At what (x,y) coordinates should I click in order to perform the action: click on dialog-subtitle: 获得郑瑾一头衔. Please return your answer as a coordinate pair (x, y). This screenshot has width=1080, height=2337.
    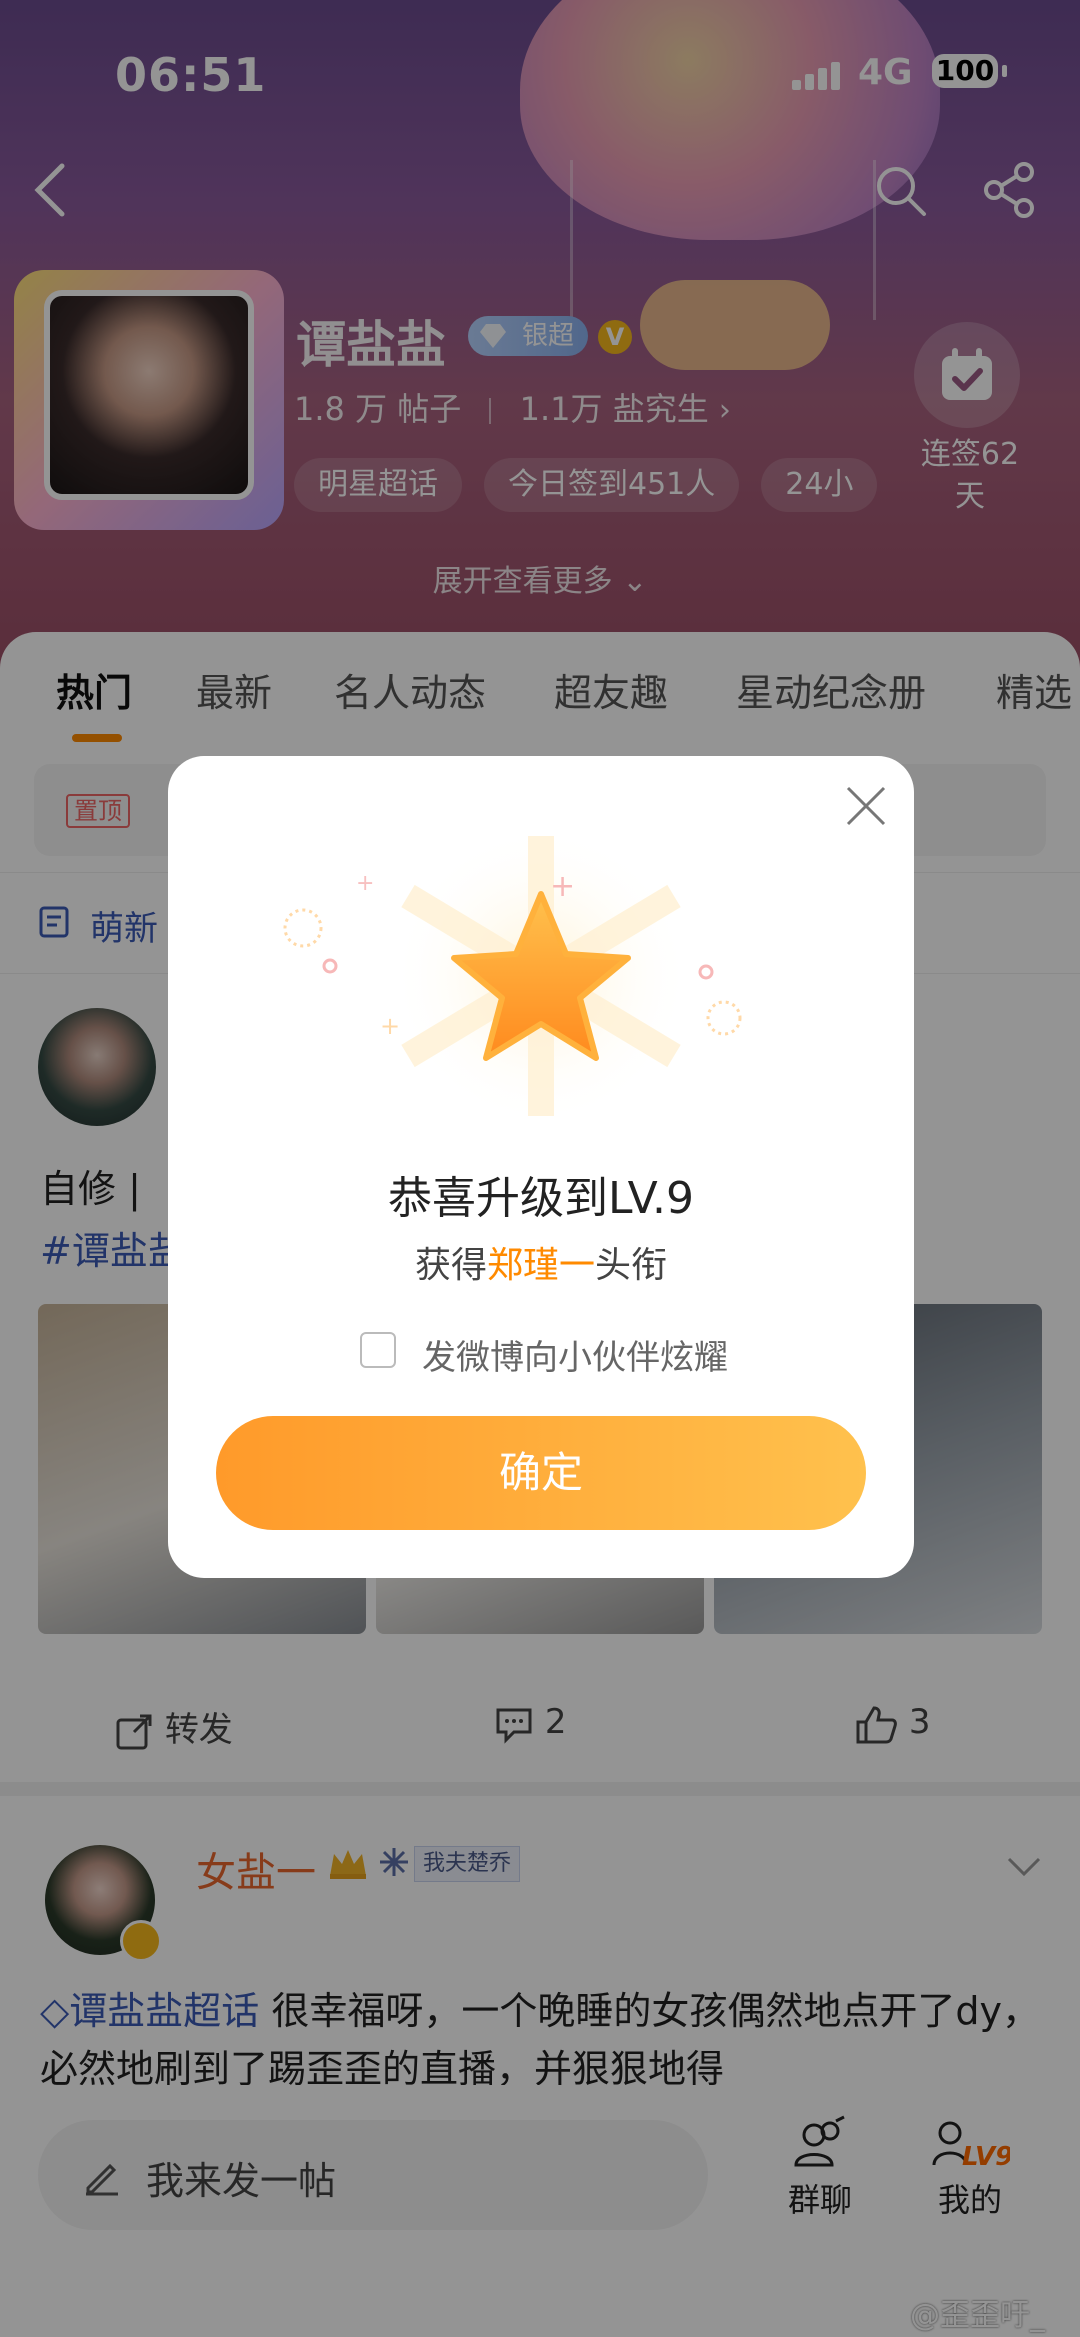
    Looking at the image, I should click on (541, 1262).